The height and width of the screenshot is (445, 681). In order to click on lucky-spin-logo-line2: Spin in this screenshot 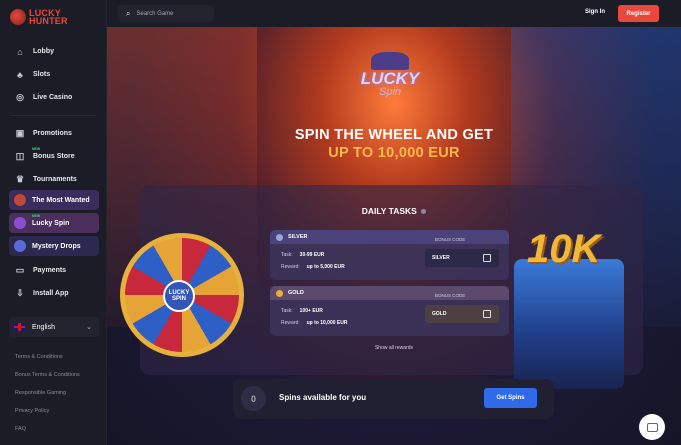, I will do `click(390, 92)`.